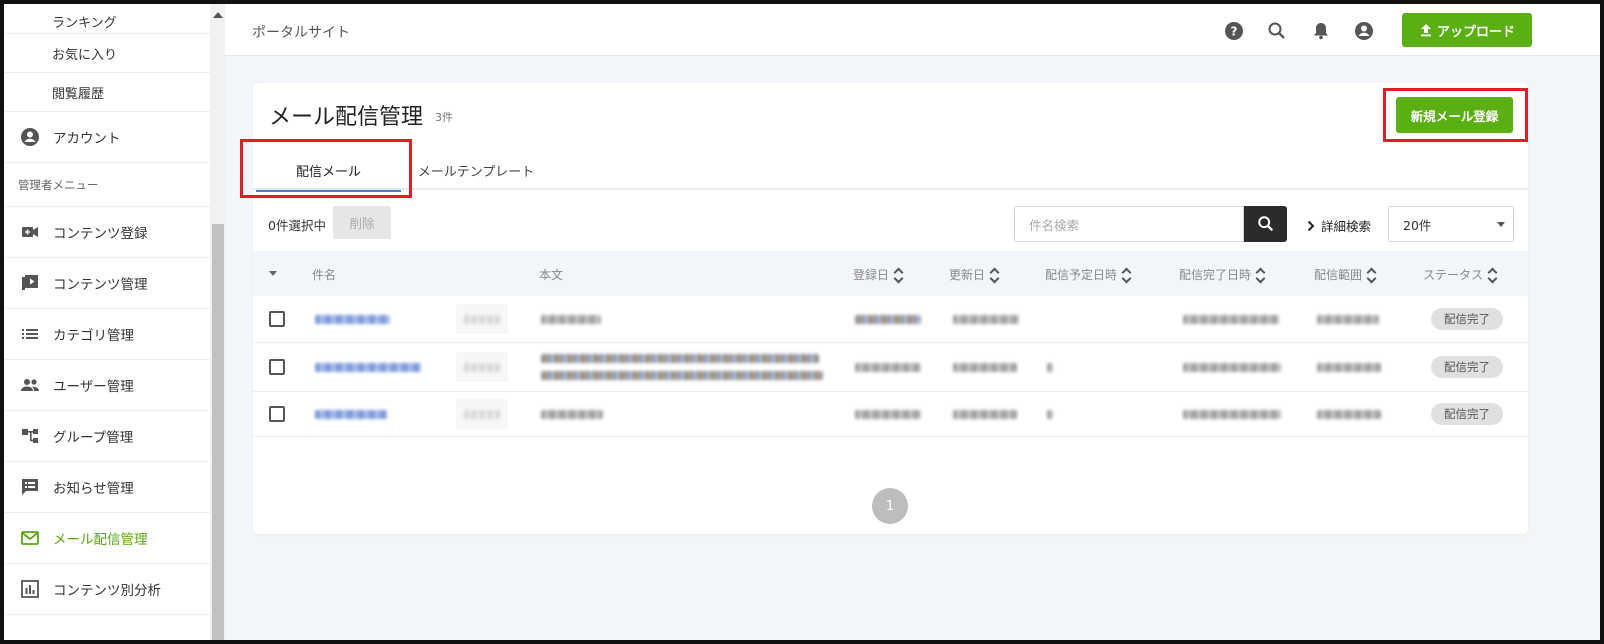 The width and height of the screenshot is (1604, 644). Describe the element at coordinates (85, 55) in the screenshot. I see `sidebar-item-label: お気に入り` at that location.